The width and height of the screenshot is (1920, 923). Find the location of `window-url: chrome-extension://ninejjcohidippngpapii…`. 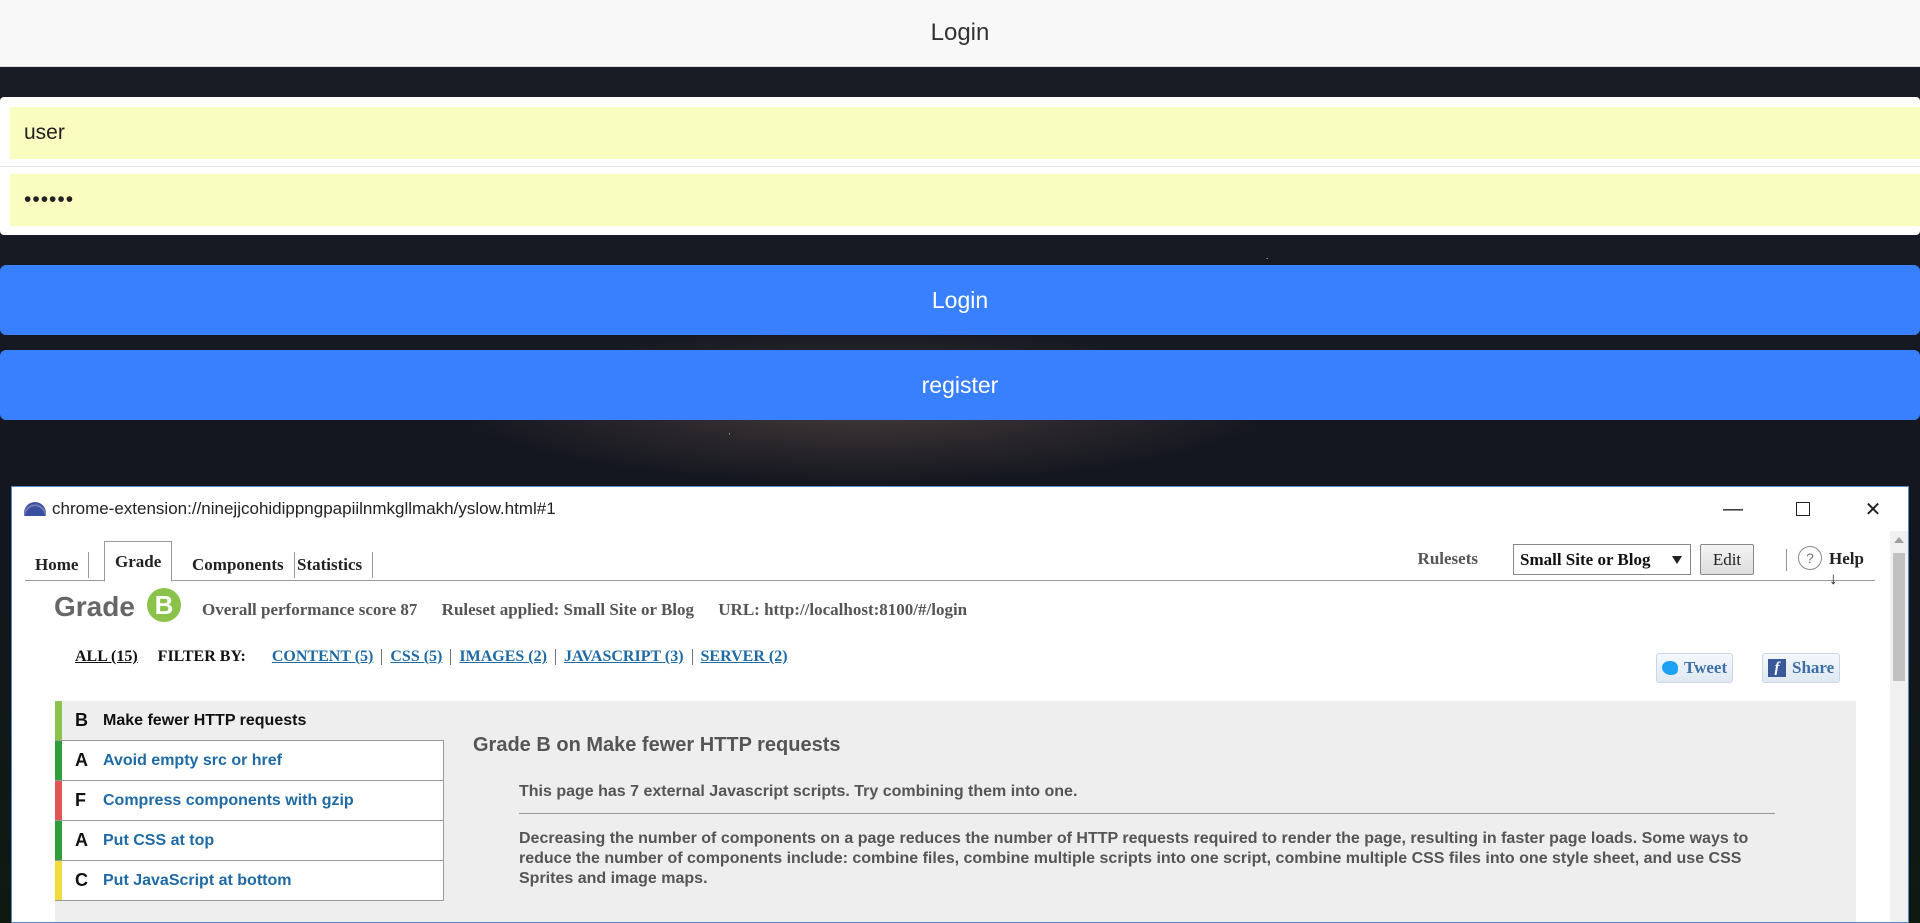

window-url: chrome-extension://ninejjcohidippngpapii… is located at coordinates (304, 508).